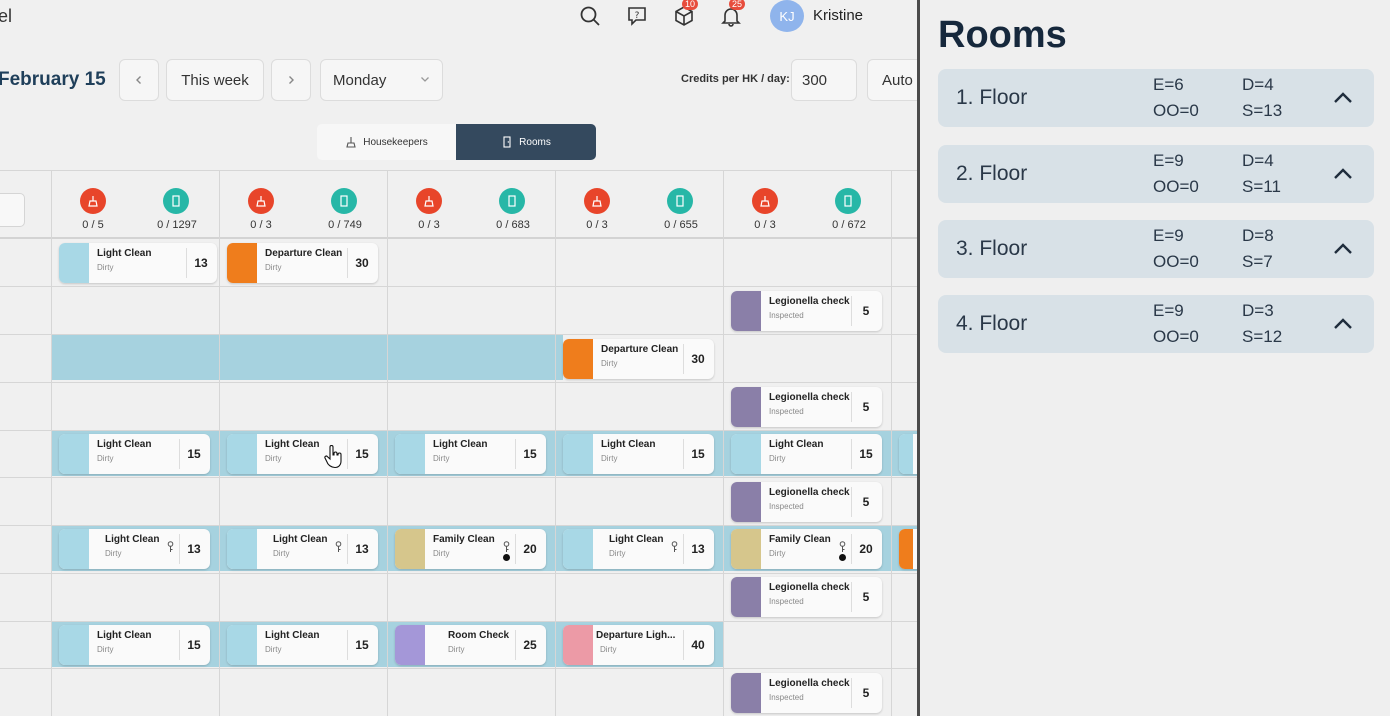 The image size is (1390, 716). Describe the element at coordinates (685, 14) in the screenshot. I see `package-icon: 10` at that location.